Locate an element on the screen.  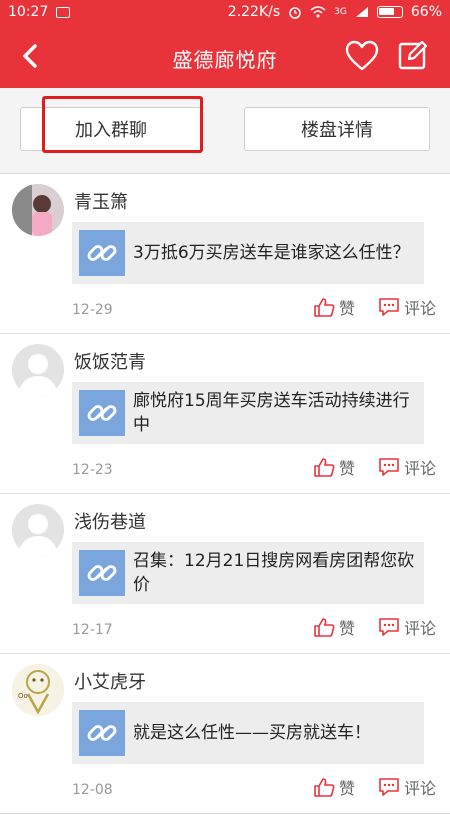
notification-icon is located at coordinates (63, 12).